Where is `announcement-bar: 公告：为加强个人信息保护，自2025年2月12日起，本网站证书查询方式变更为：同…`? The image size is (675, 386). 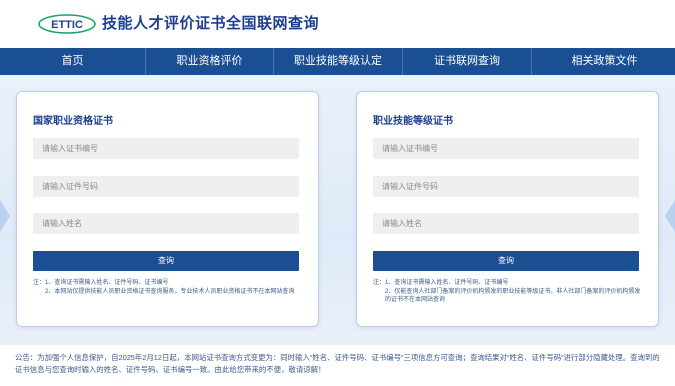
announcement-bar: 公告：为加强个人信息保护，自2025年2月12日起，本网站证书查询方式变更为：同… is located at coordinates (337, 365).